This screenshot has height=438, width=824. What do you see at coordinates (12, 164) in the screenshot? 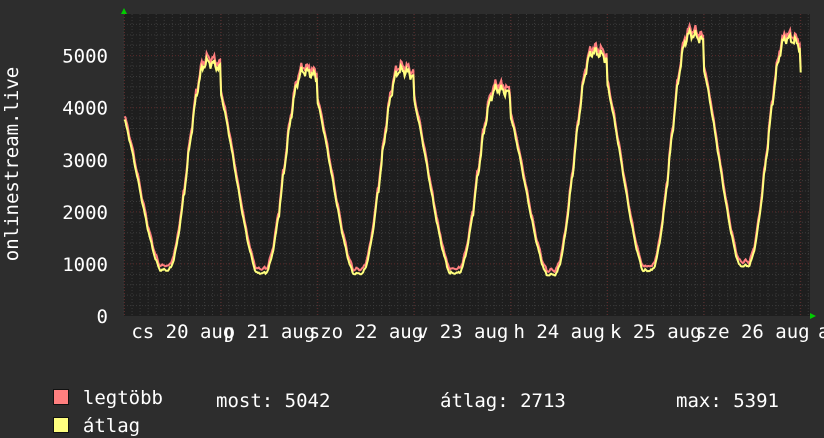
I see `y-axis-label: onlinestream.live` at bounding box center [12, 164].